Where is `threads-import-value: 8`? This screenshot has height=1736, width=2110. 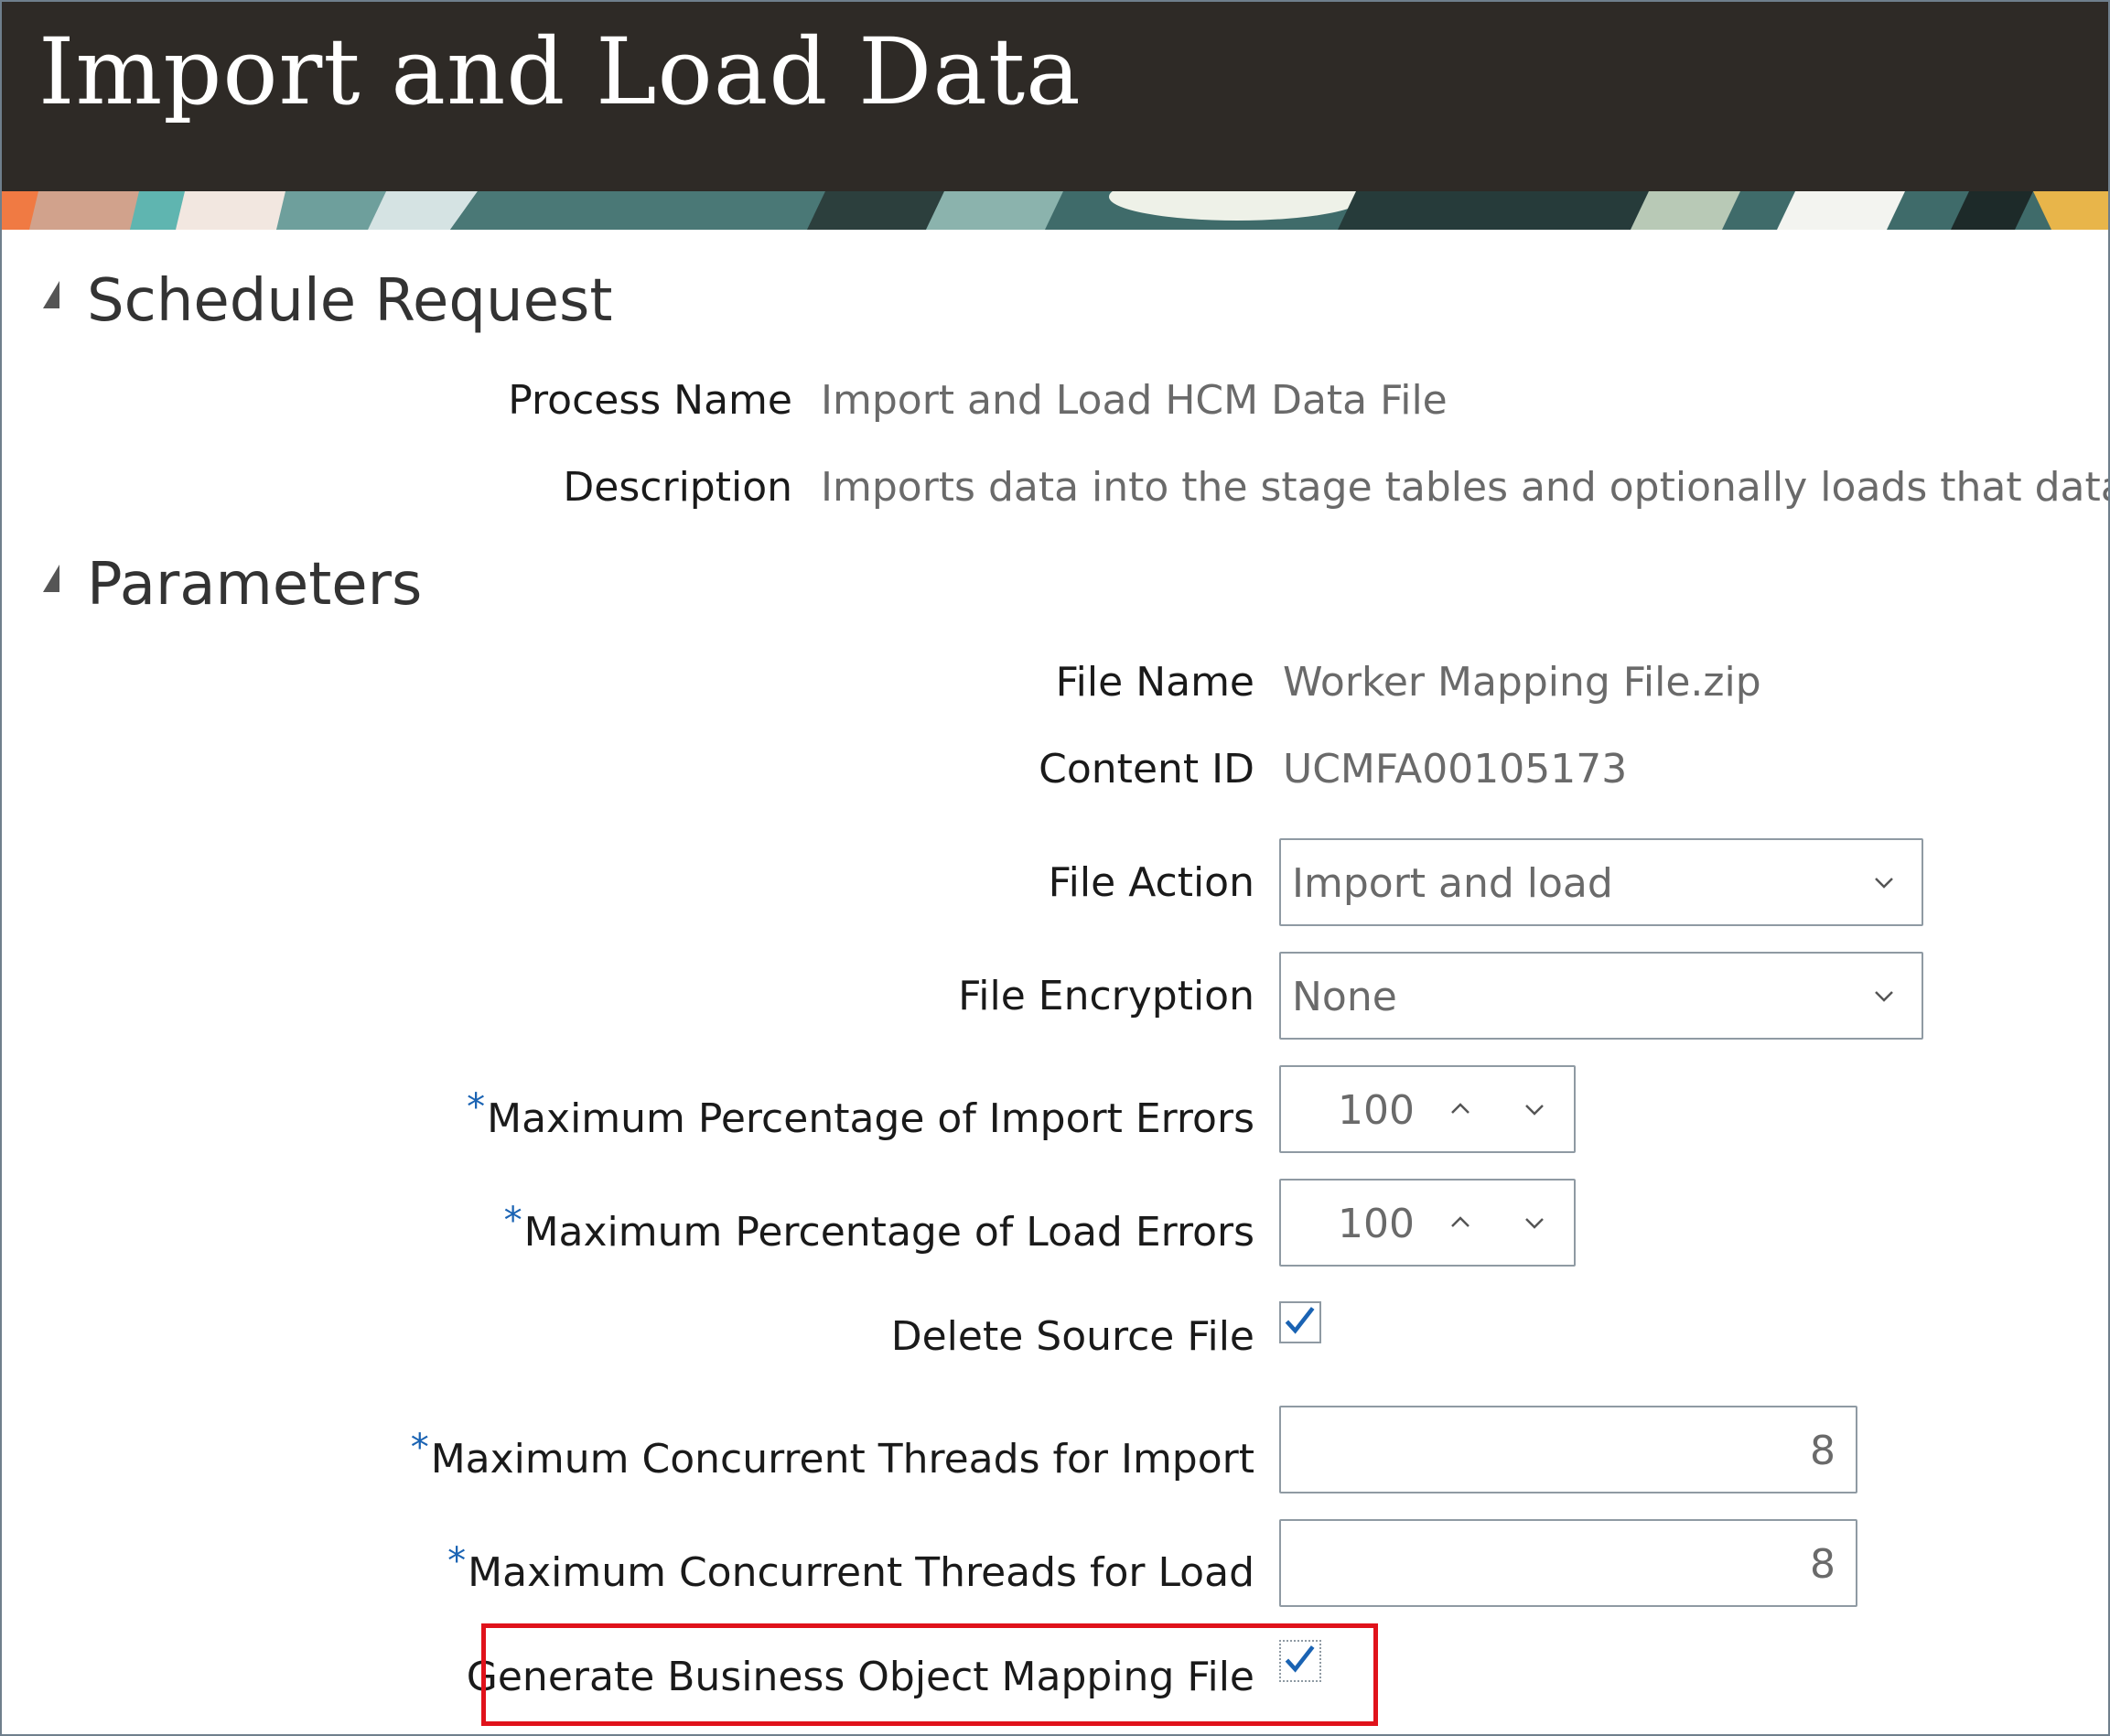 threads-import-value: 8 is located at coordinates (1822, 1451).